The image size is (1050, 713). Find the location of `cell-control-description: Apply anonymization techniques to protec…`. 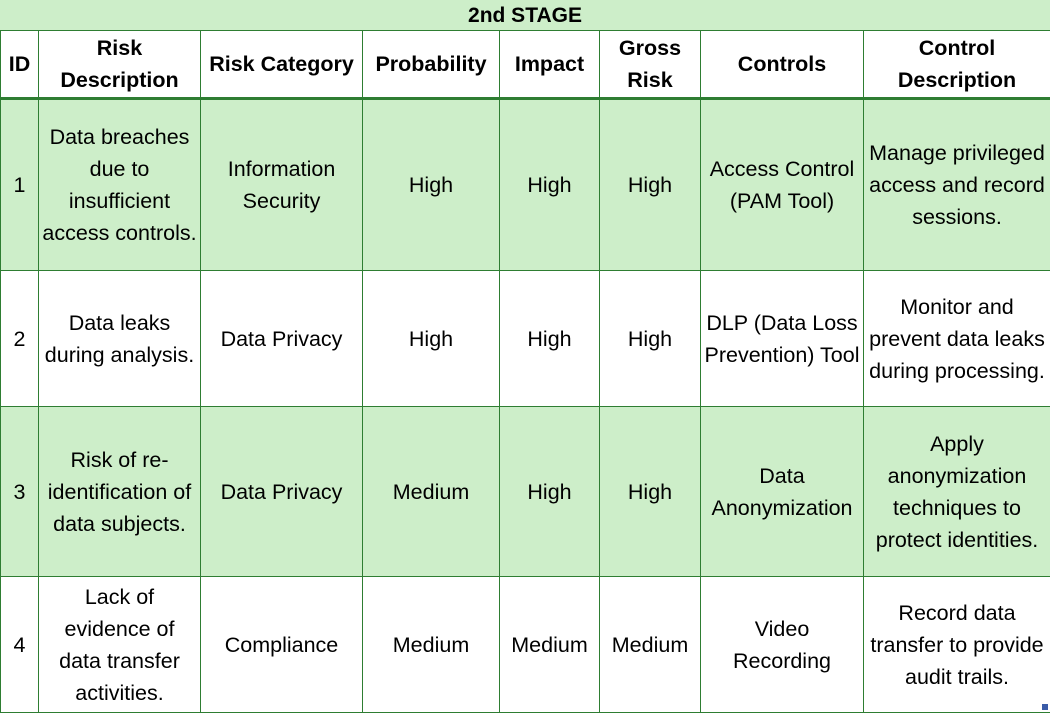

cell-control-description: Apply anonymization techniques to protec… is located at coordinates (957, 492).